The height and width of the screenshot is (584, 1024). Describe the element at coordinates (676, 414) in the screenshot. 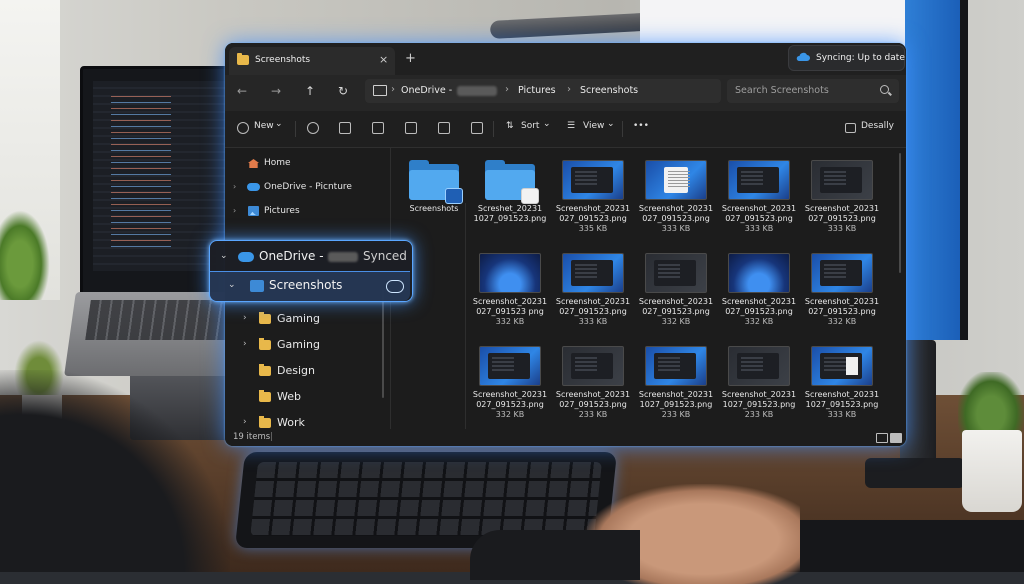

I see `file-size: 233 KB` at that location.